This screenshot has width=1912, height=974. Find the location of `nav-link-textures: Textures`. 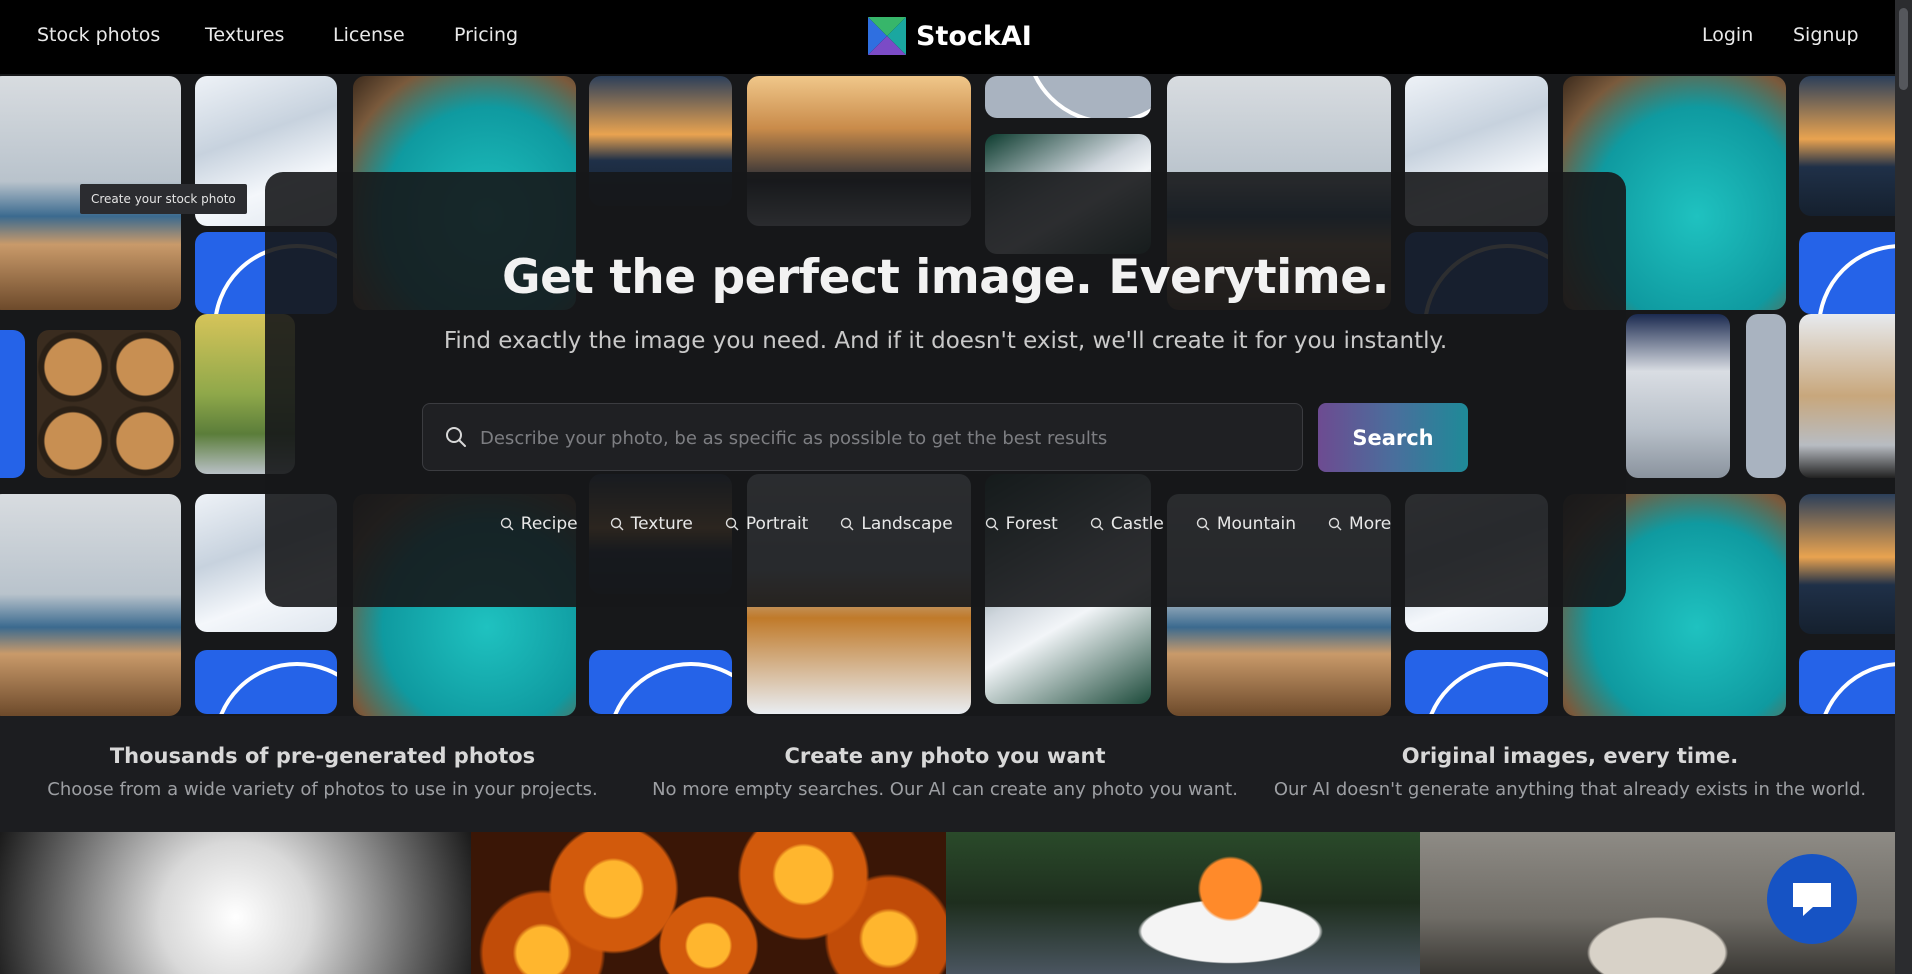

nav-link-textures: Textures is located at coordinates (244, 35).